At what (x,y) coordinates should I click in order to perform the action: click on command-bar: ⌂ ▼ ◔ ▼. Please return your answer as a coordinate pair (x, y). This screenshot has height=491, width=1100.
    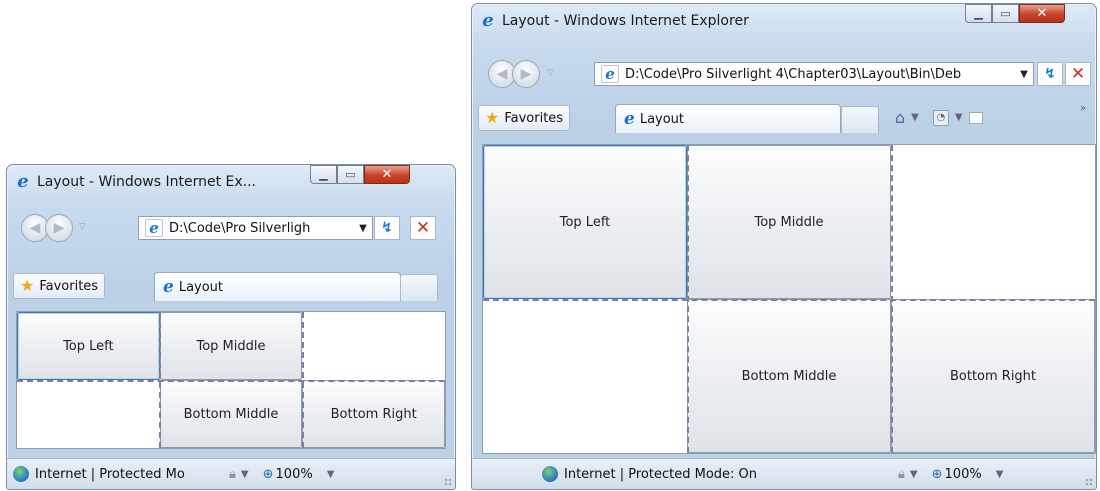
    Looking at the image, I should click on (939, 117).